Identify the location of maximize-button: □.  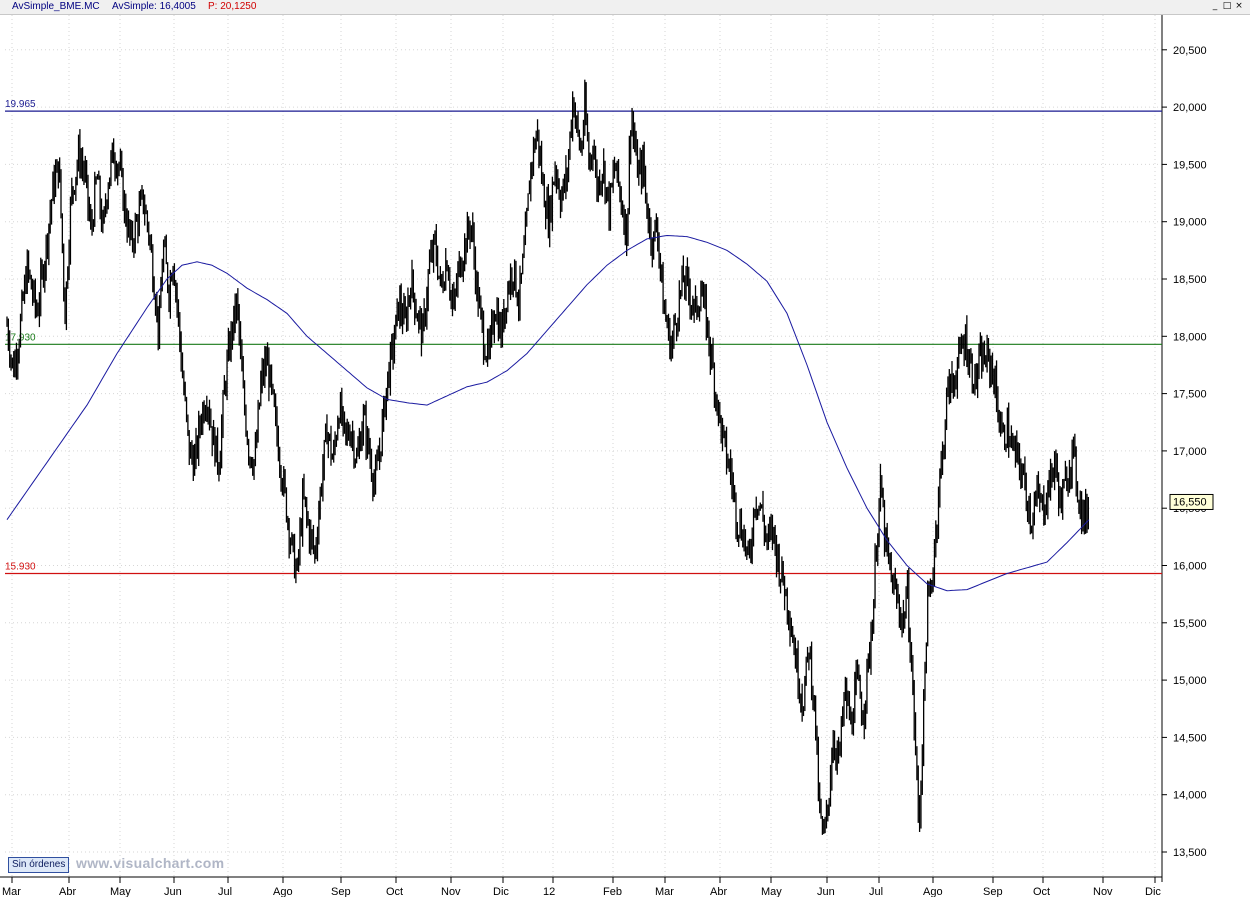
(1227, 6).